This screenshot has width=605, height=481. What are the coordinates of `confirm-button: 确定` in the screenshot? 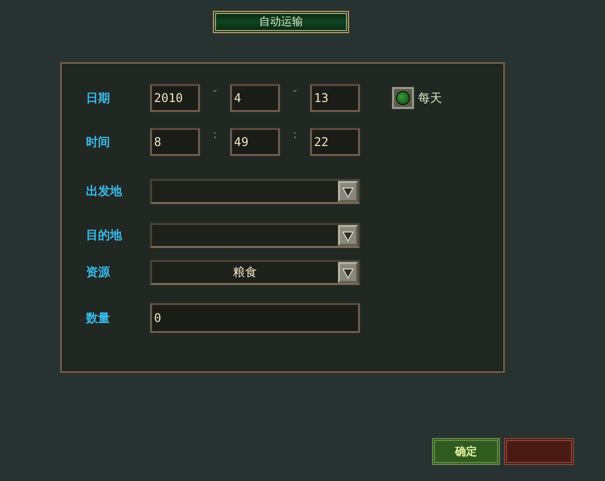 It's located at (466, 451).